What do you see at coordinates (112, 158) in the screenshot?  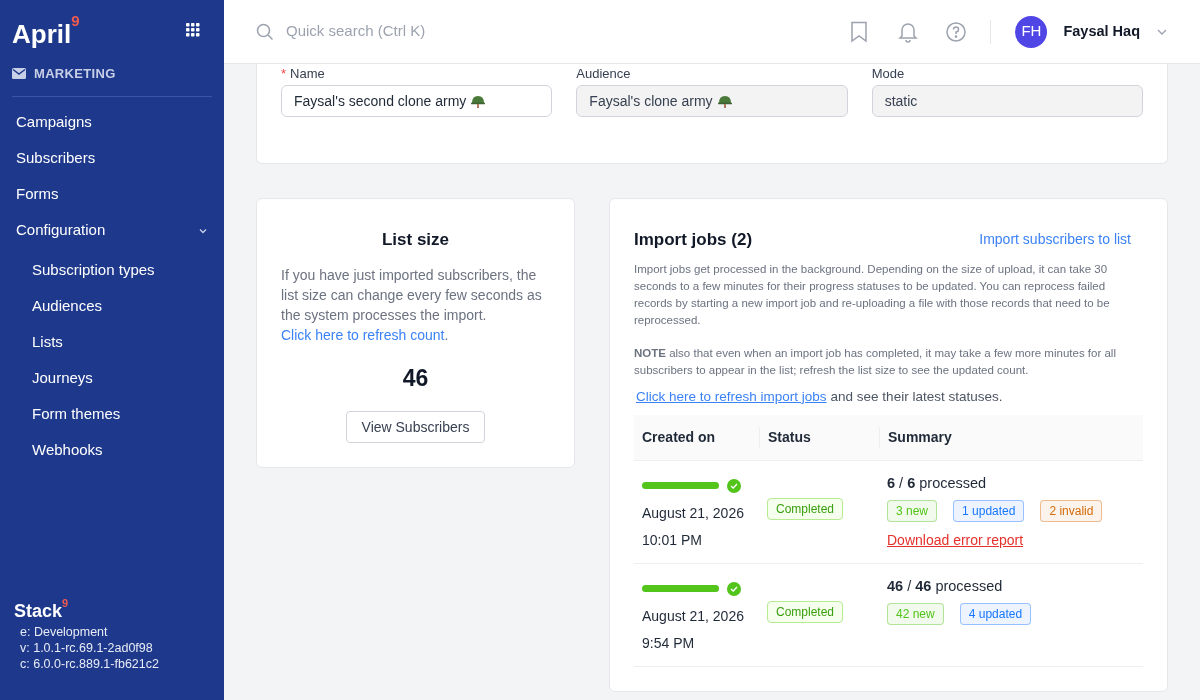 I see `sidebar-item: Subscribers` at bounding box center [112, 158].